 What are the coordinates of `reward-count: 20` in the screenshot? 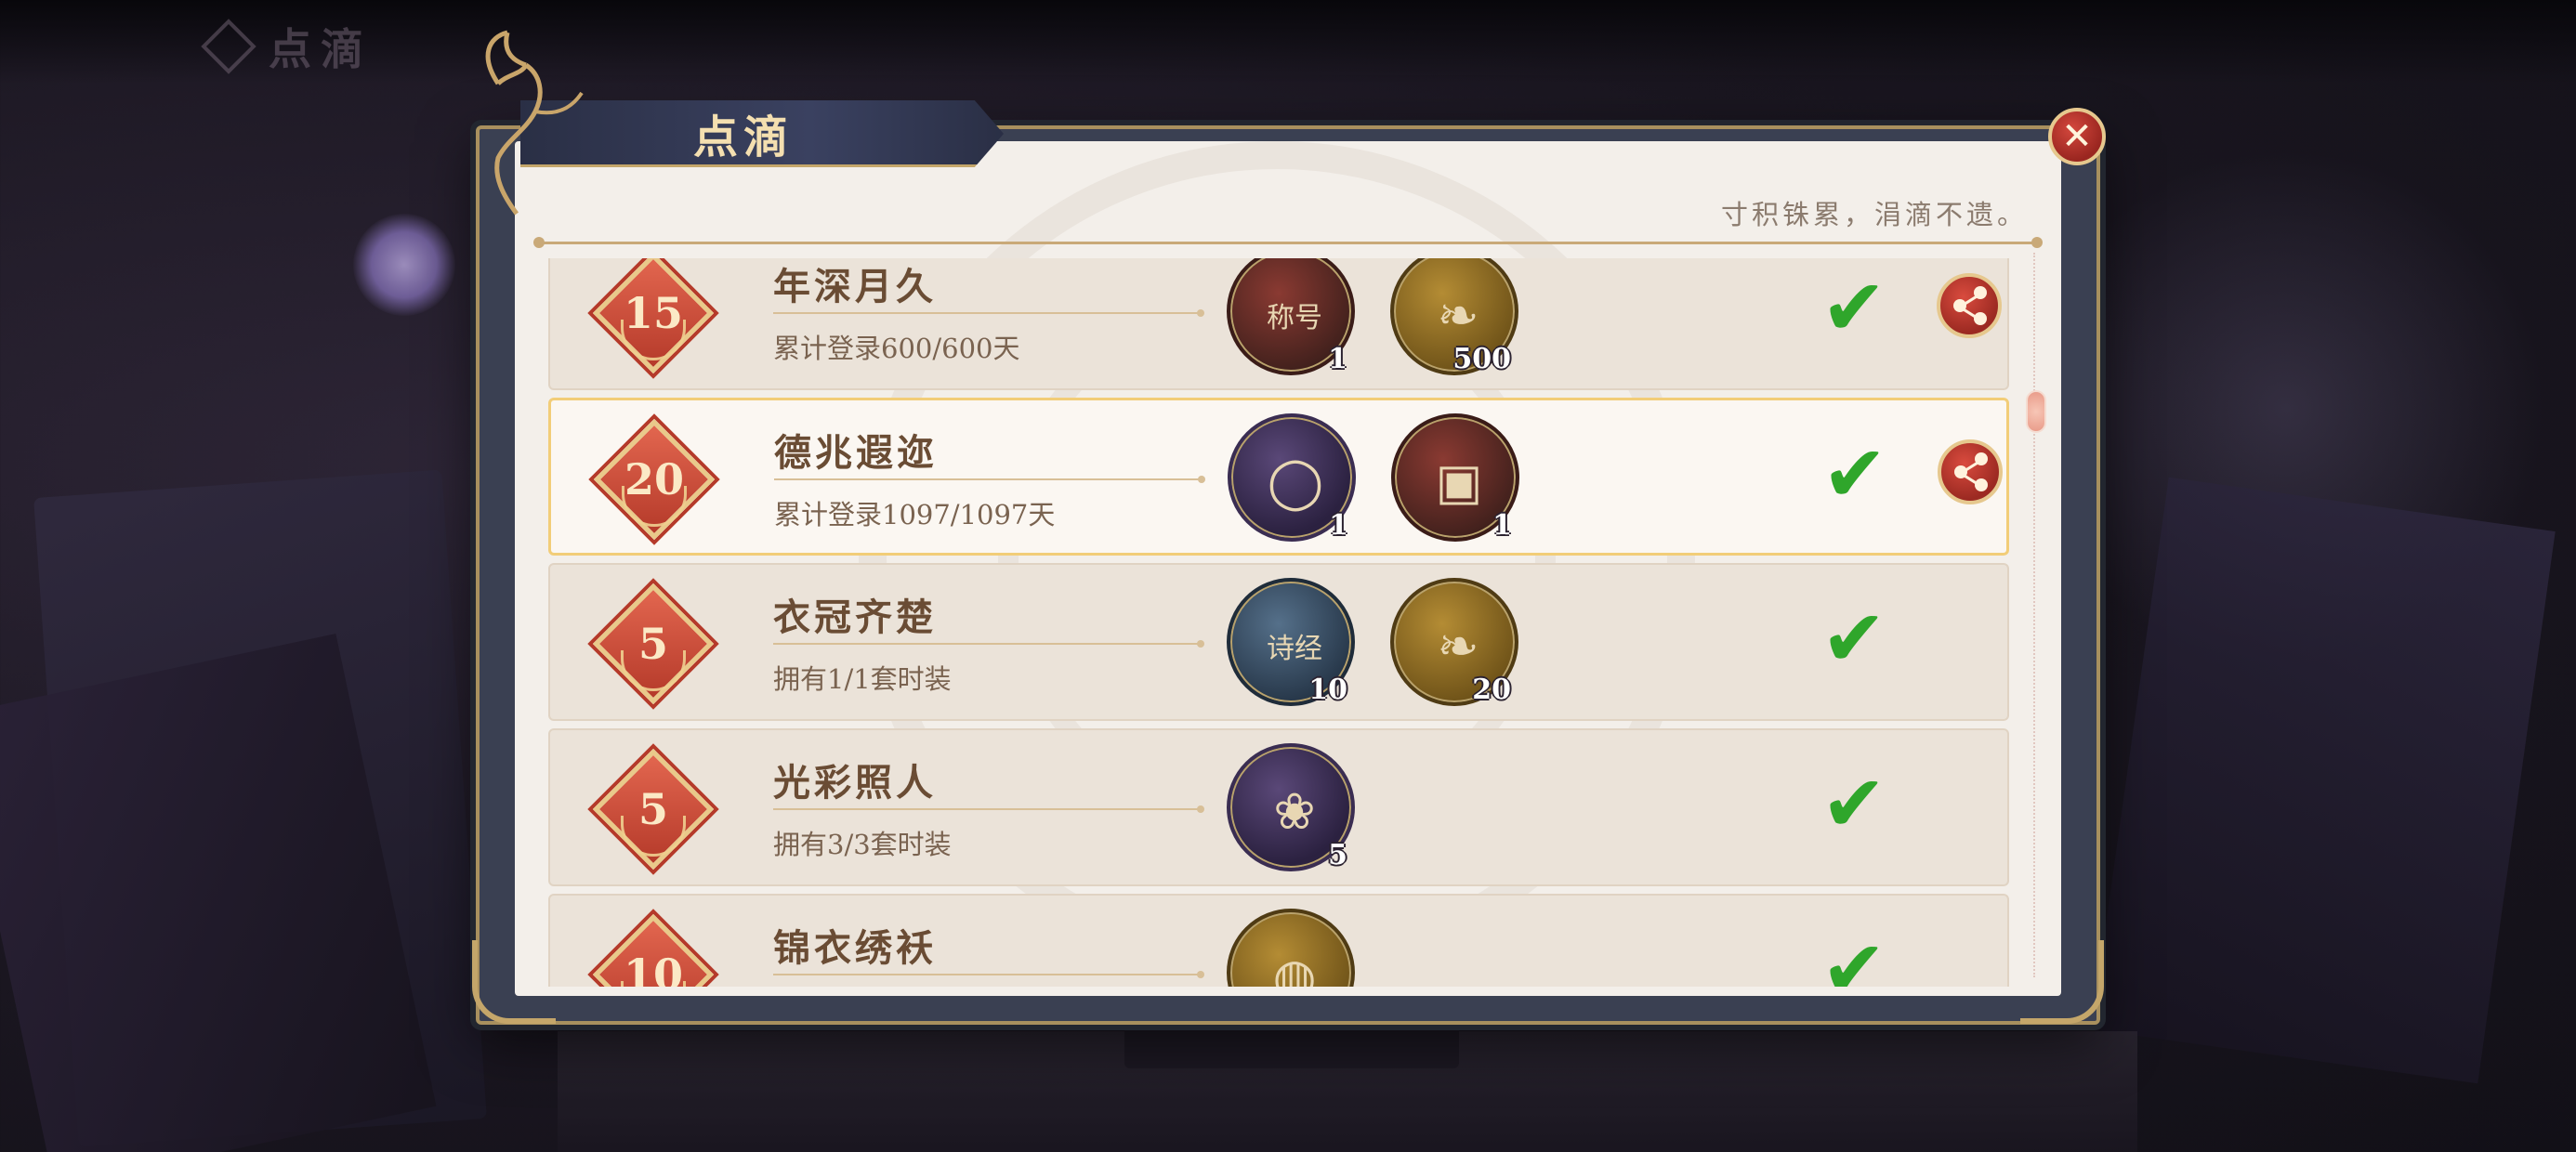 It's located at (1491, 690).